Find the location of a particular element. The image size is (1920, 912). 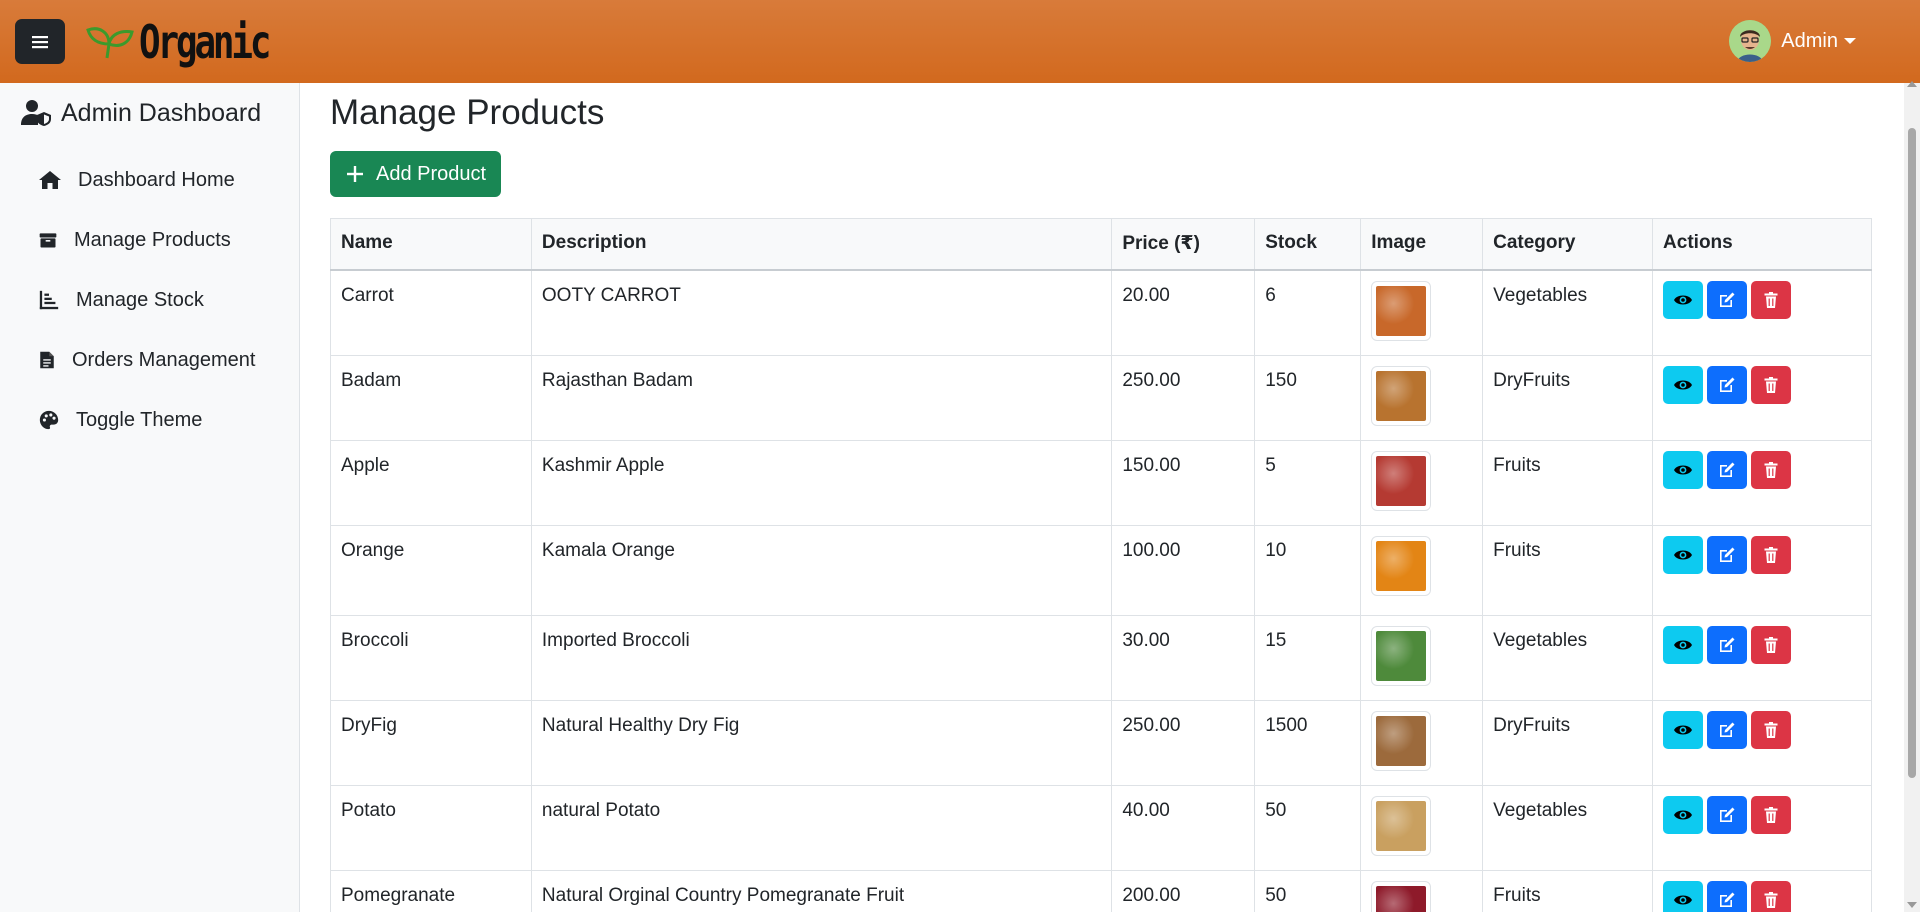

user-name: Admin is located at coordinates (1809, 40).